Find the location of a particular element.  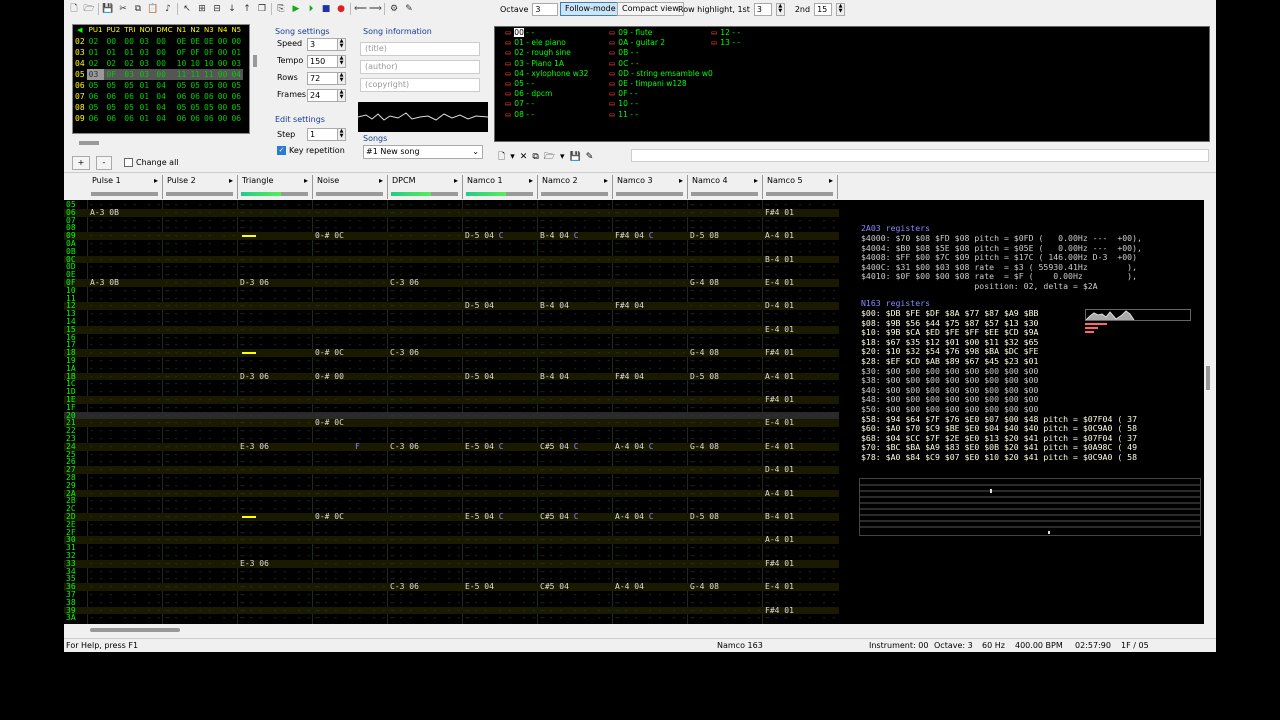

insert-frame-icon: ⊞ is located at coordinates (202, 9).